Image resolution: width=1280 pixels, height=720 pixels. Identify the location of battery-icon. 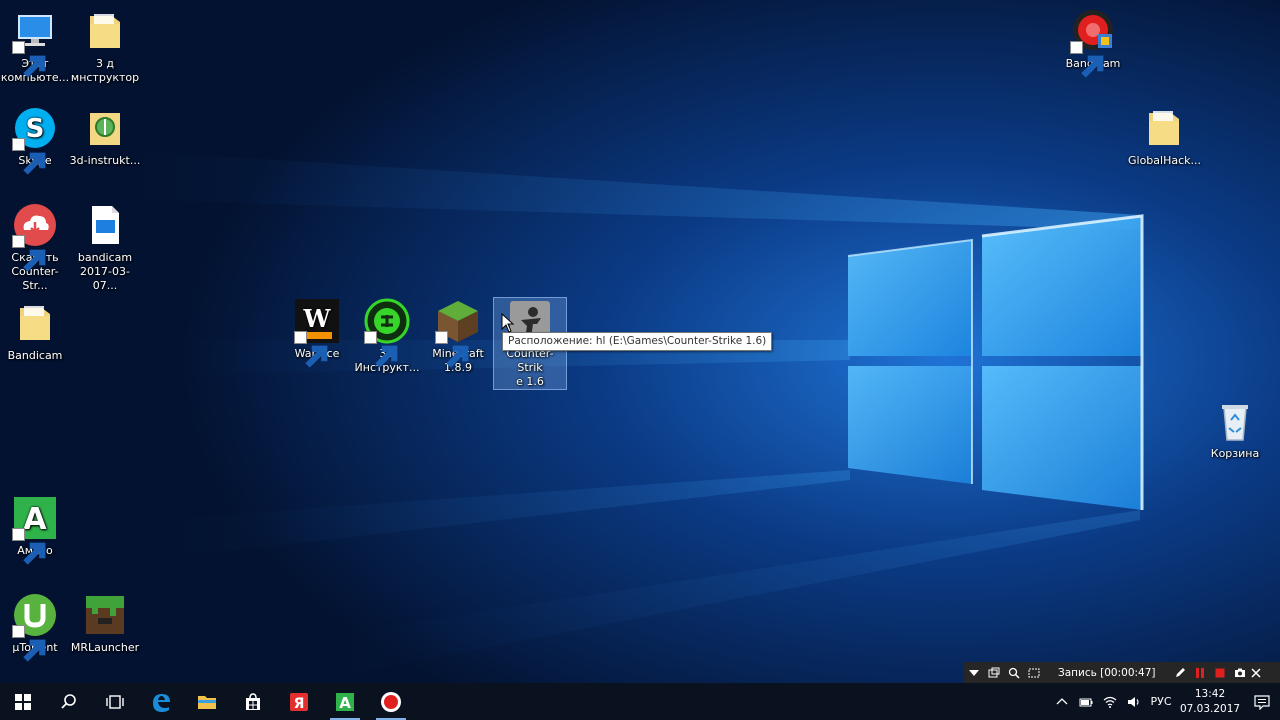
(1086, 702).